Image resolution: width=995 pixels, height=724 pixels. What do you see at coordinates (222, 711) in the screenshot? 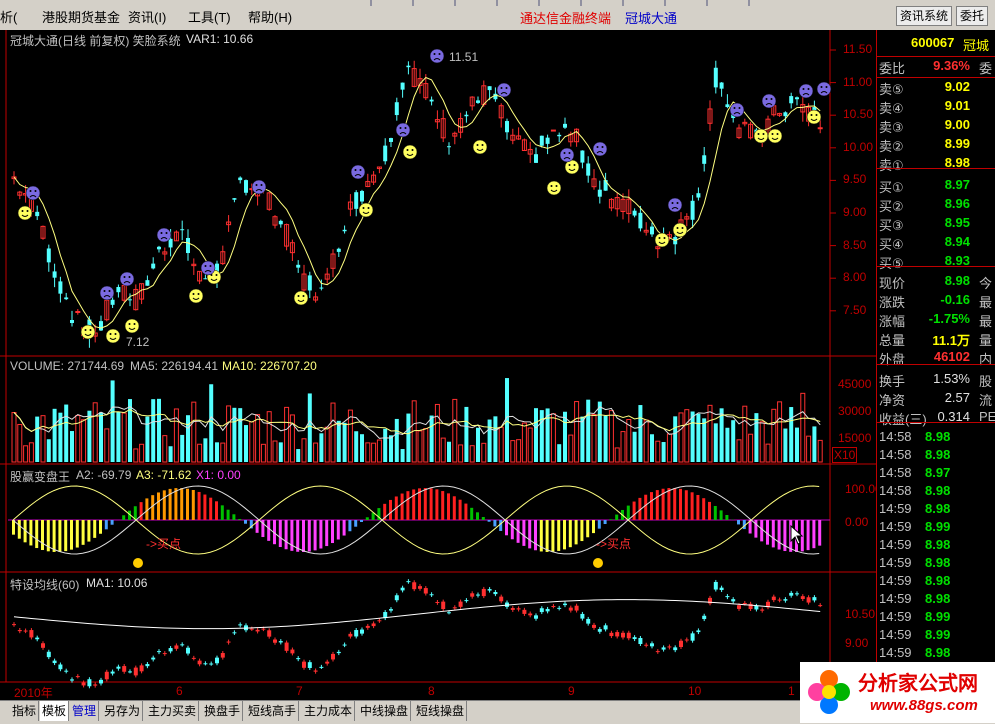
I see `tab-turnover: 换盘手` at bounding box center [222, 711].